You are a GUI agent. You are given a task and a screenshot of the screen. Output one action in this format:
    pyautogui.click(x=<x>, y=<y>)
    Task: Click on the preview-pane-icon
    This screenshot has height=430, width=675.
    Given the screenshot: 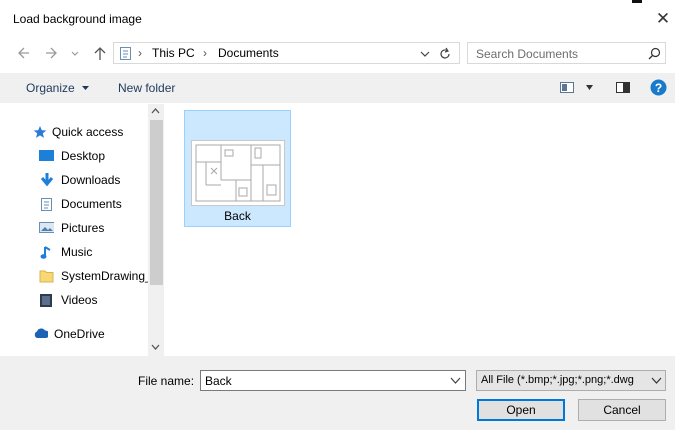 What is the action you would take?
    pyautogui.click(x=623, y=87)
    